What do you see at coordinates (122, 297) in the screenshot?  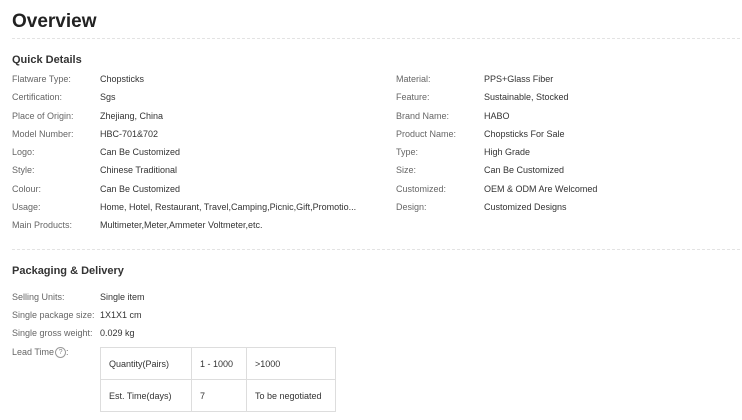 I see `selling-units-value: Single item` at bounding box center [122, 297].